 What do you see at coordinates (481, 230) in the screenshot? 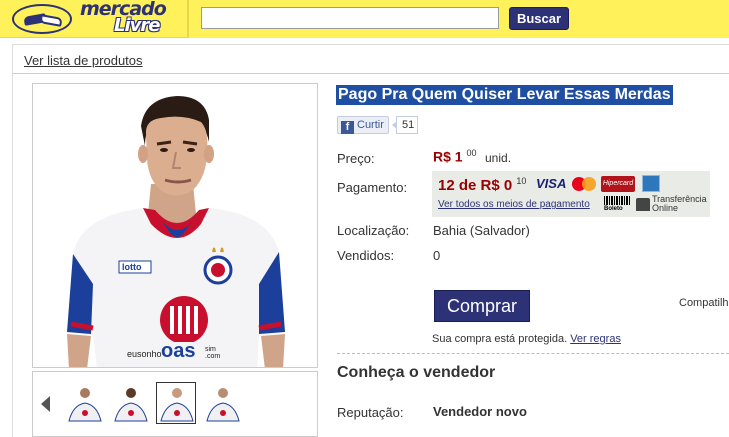
I see `location-value: Bahia (Salvador)` at bounding box center [481, 230].